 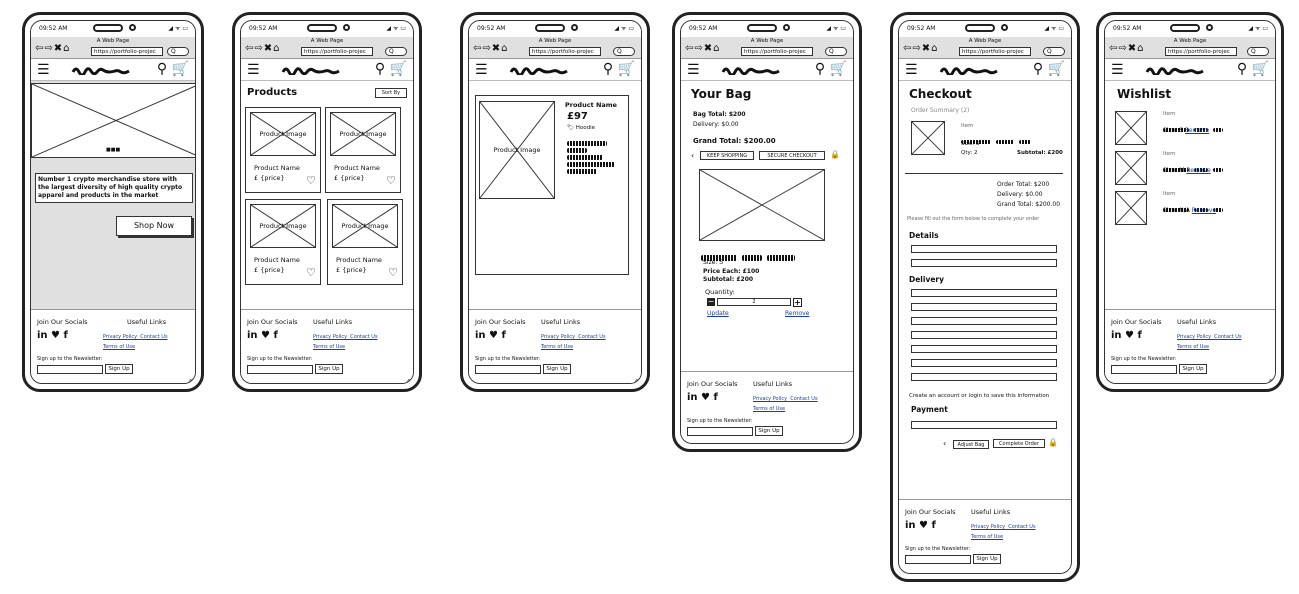 I want to click on wishlist-item: Item Size: N/A Remove, so click(x=1190, y=209).